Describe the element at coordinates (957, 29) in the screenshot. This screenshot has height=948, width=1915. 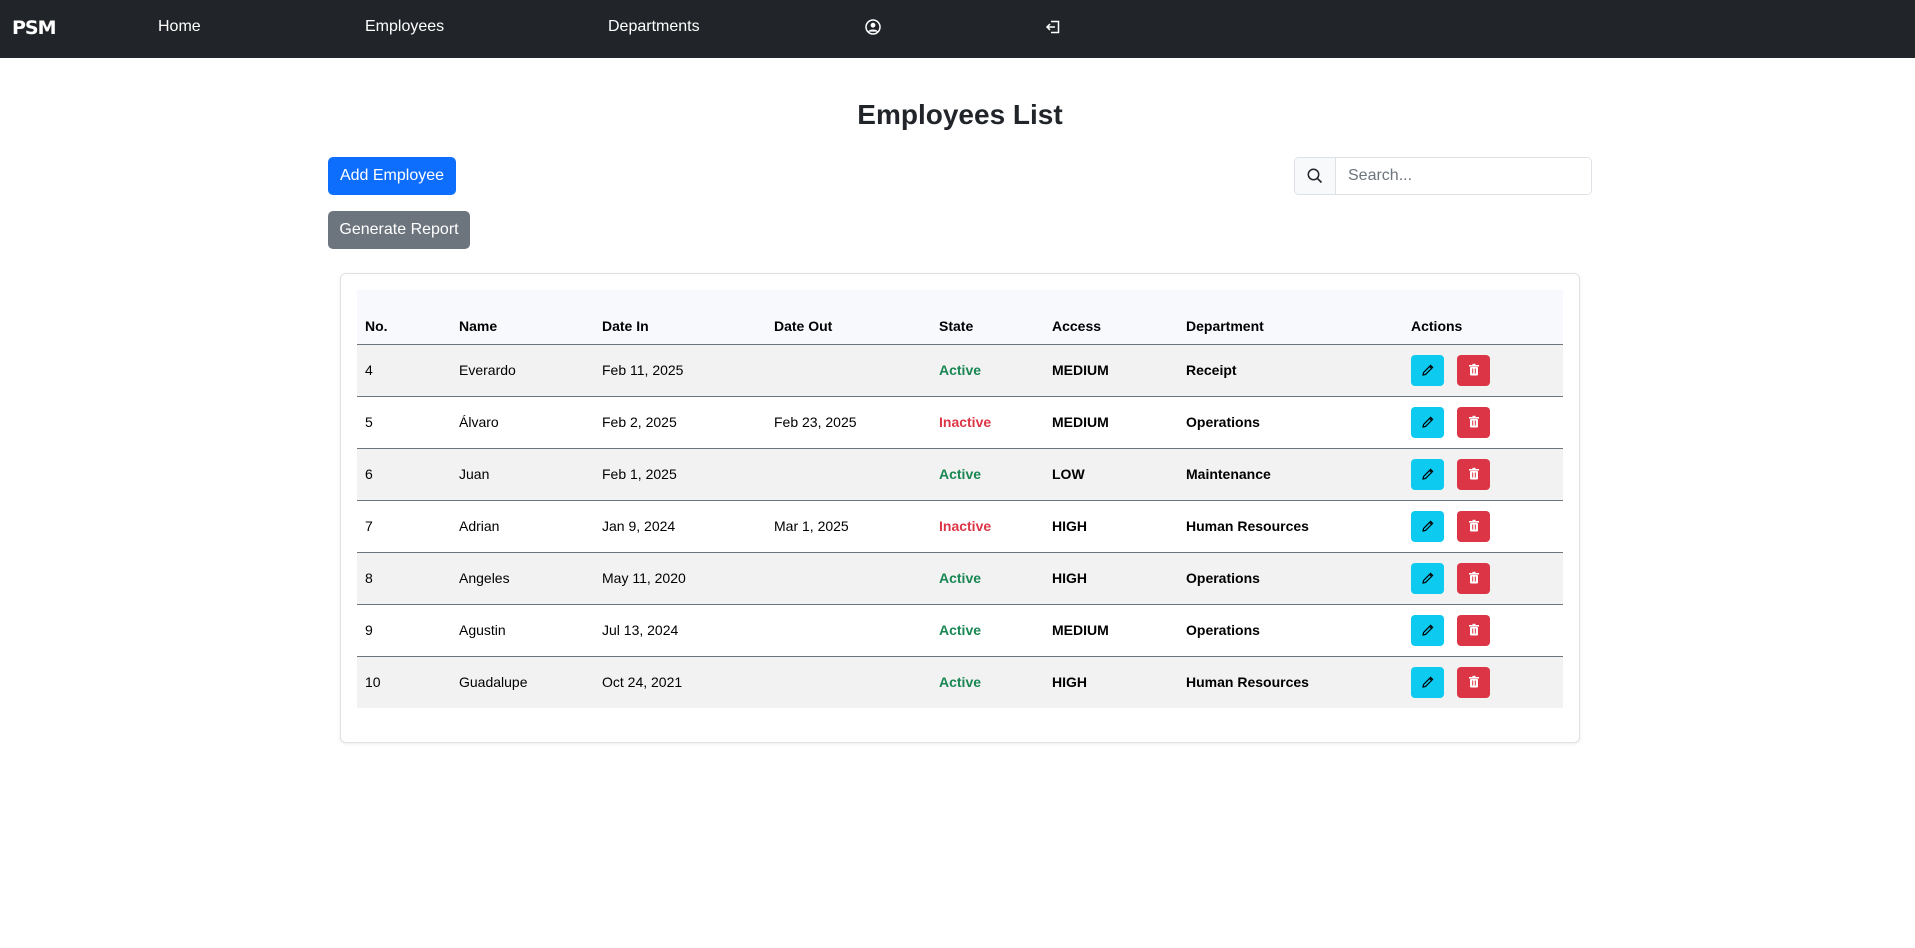
I see `top-navbar: PSM Home Employees Departments` at that location.